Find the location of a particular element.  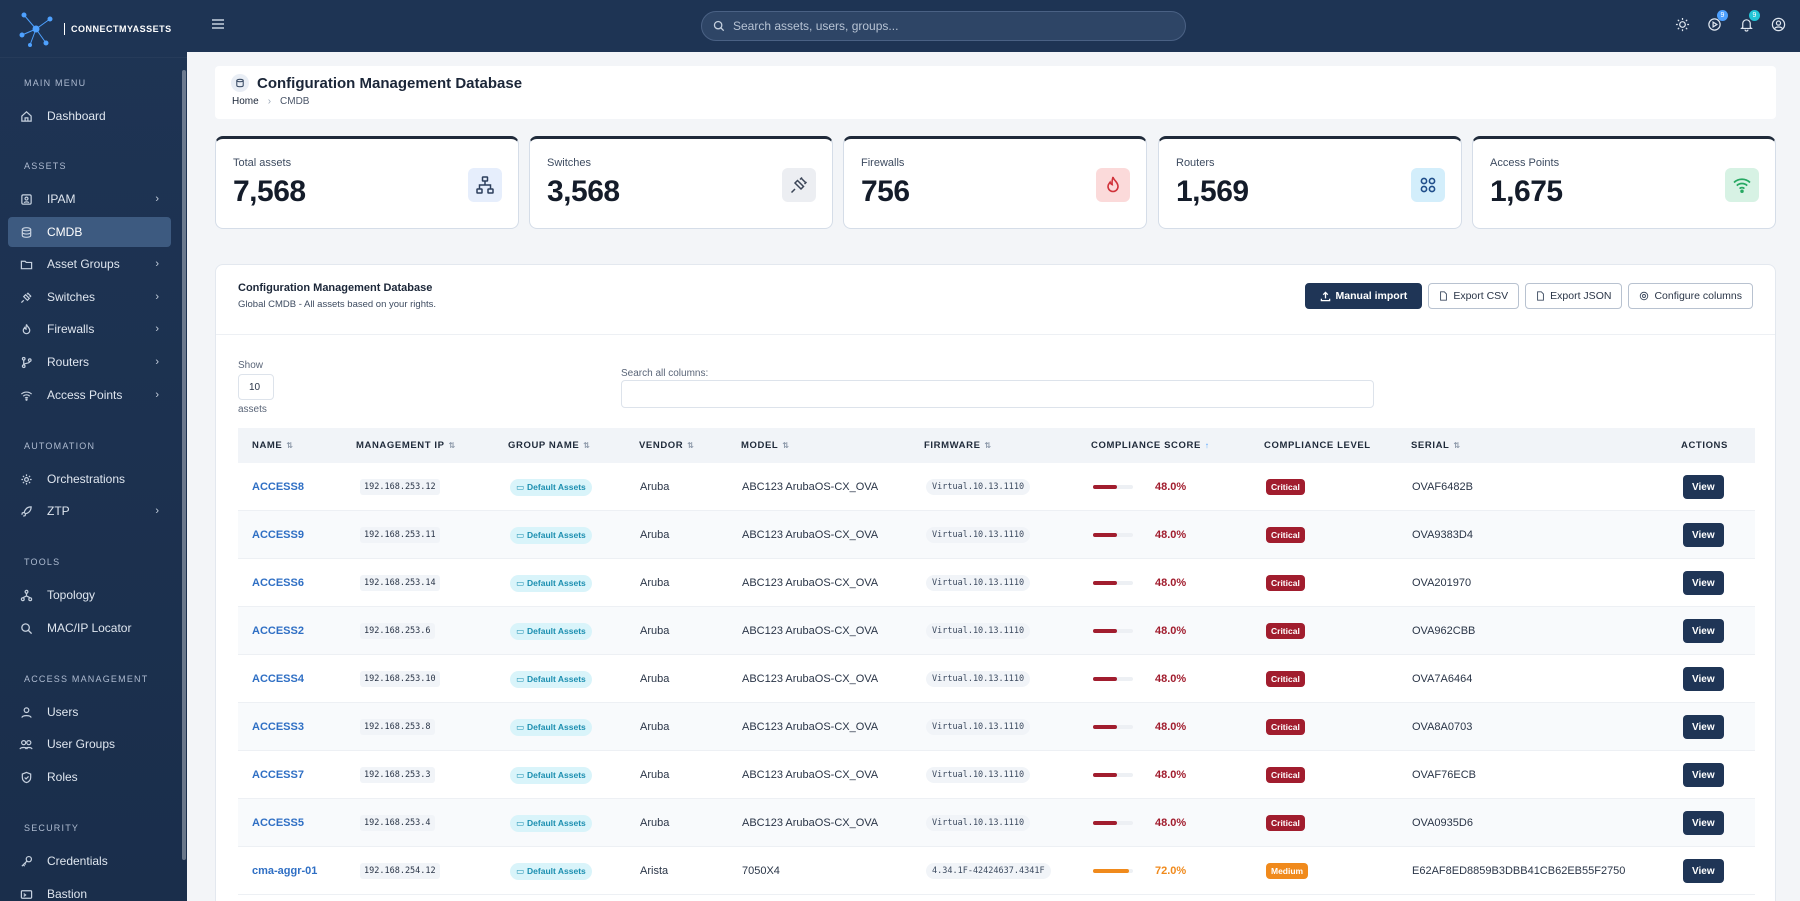

sidebar-item-cmdb: CMDB is located at coordinates (89, 232).